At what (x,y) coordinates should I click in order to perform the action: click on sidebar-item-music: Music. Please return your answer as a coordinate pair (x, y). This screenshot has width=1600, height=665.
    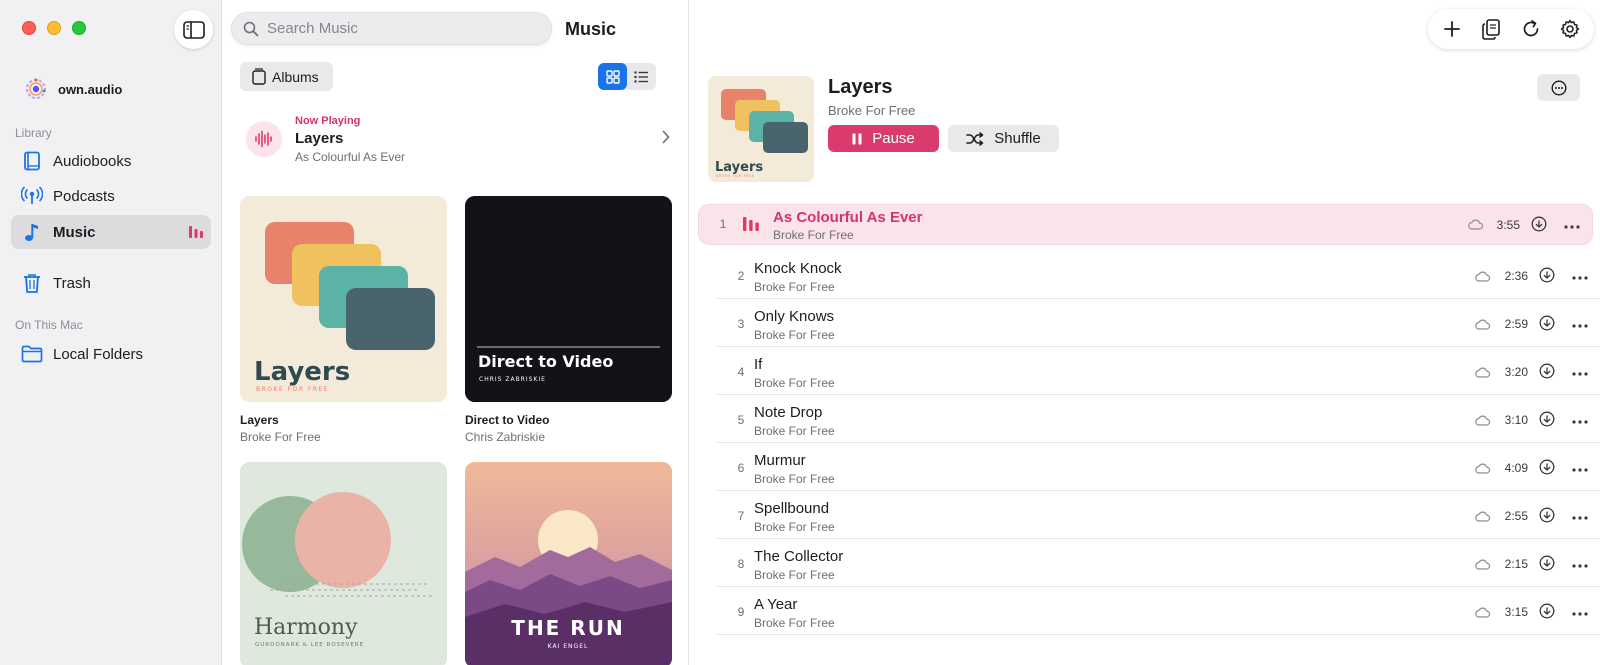
    Looking at the image, I should click on (111, 232).